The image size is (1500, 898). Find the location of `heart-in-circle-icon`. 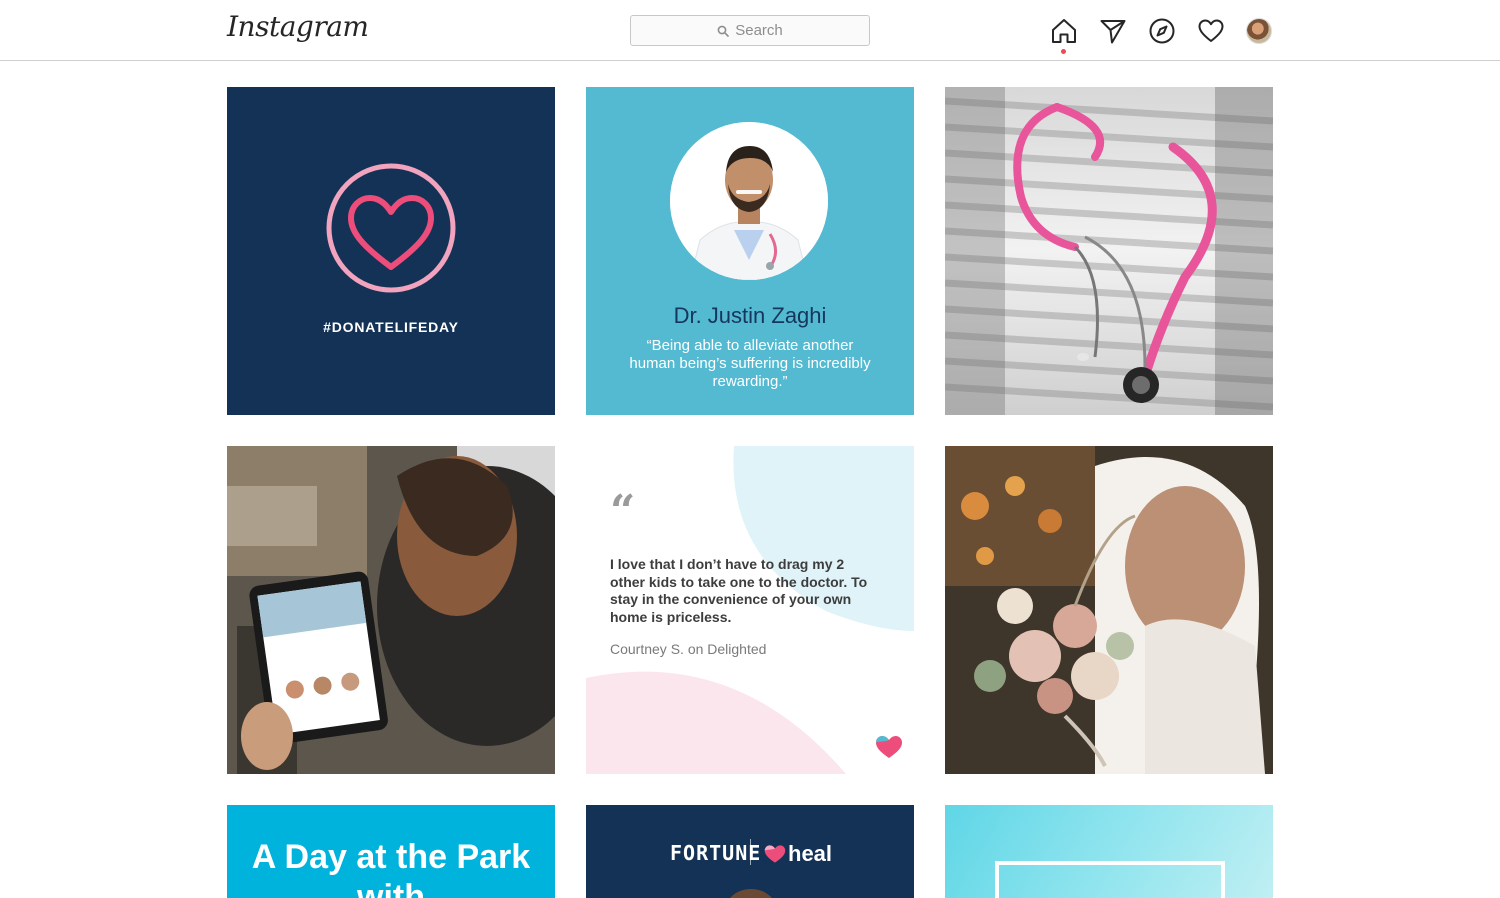

heart-in-circle-icon is located at coordinates (391, 228).